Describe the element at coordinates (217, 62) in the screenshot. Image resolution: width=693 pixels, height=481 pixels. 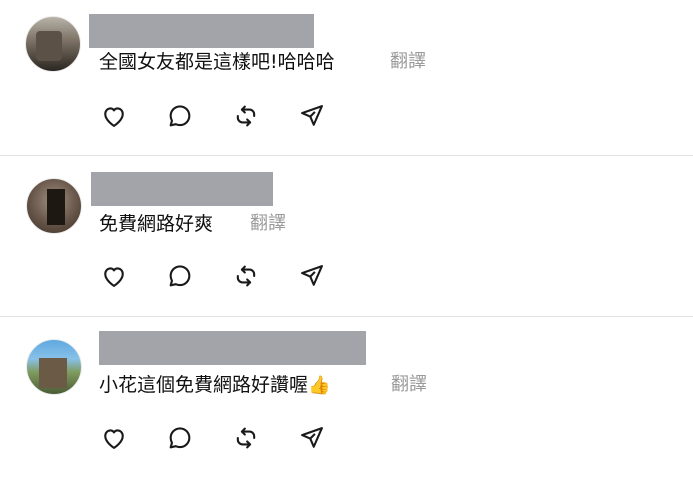
I see `comment-text: 全國女友都是這樣吧!哈哈哈` at that location.